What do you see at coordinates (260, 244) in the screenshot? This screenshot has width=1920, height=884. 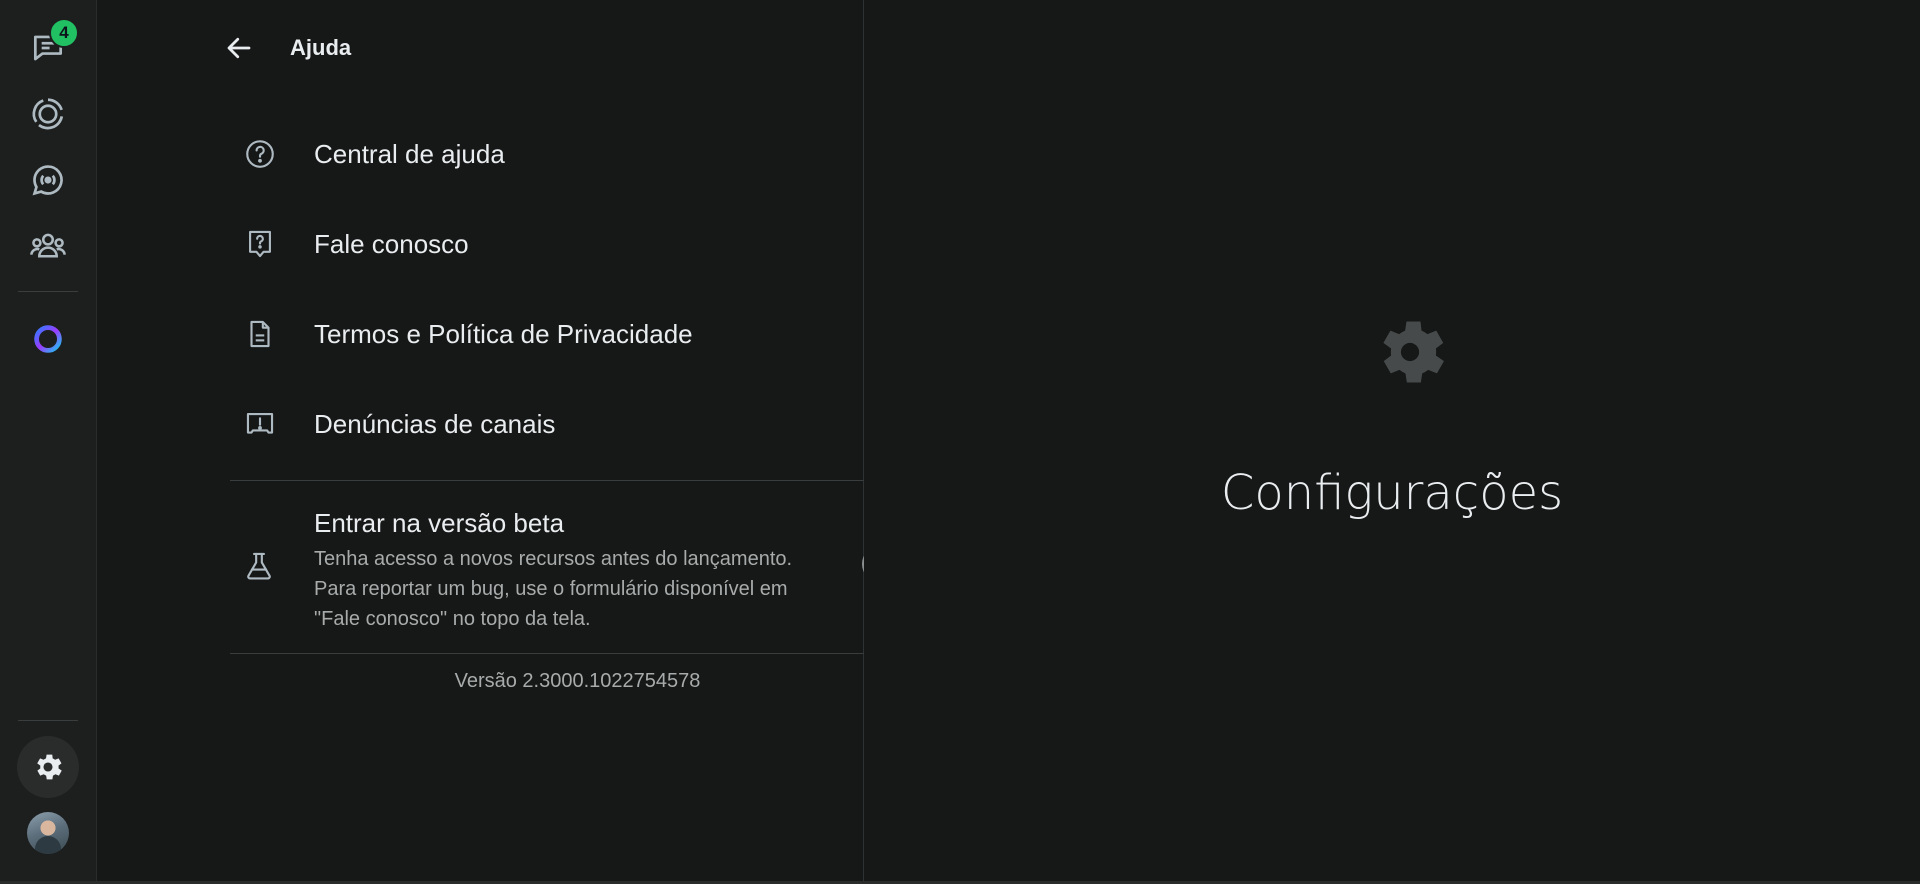 I see `contact-us-icon` at bounding box center [260, 244].